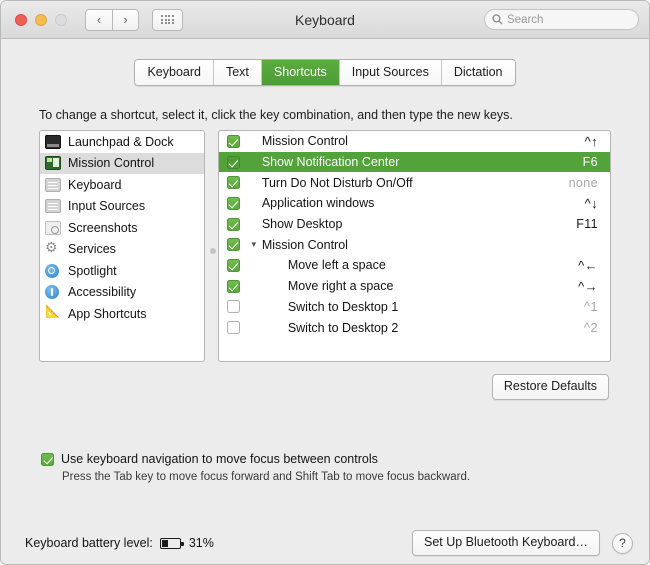  What do you see at coordinates (103, 227) in the screenshot?
I see `sidebar-item-label: Screenshots` at bounding box center [103, 227].